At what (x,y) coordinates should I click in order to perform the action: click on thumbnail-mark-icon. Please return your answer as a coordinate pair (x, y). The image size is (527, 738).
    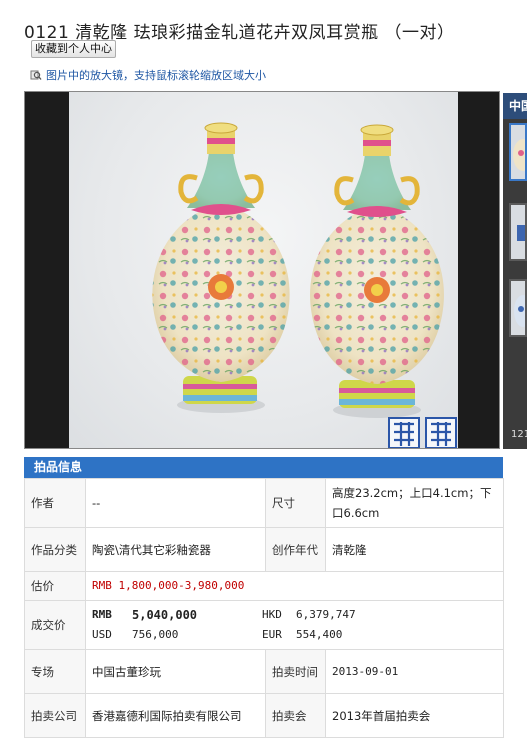
    Looking at the image, I should click on (521, 233).